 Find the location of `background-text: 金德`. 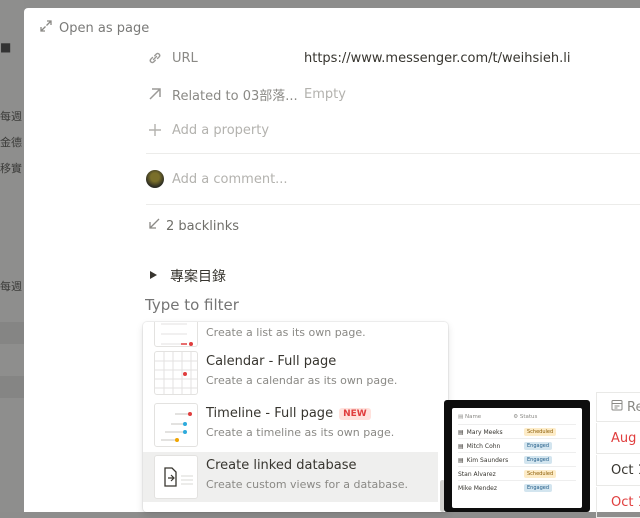

background-text: 金德 is located at coordinates (11, 142).